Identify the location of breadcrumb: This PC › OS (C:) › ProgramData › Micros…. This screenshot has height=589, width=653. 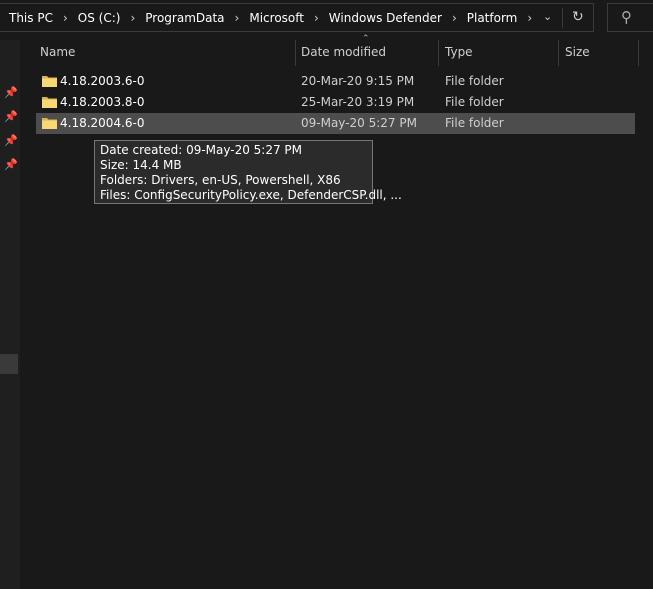
(275, 18).